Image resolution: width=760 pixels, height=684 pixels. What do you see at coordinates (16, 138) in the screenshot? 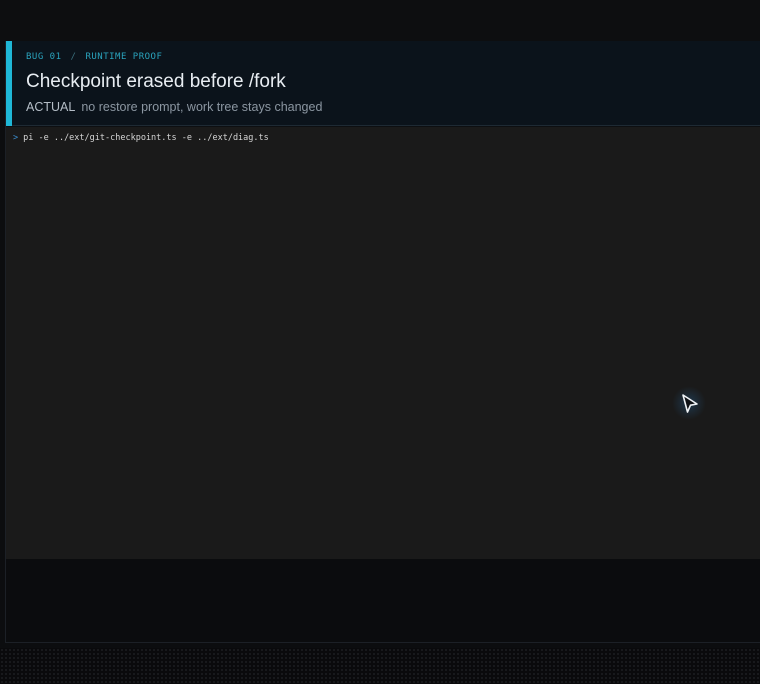
I see `prompt-symbol: >` at bounding box center [16, 138].